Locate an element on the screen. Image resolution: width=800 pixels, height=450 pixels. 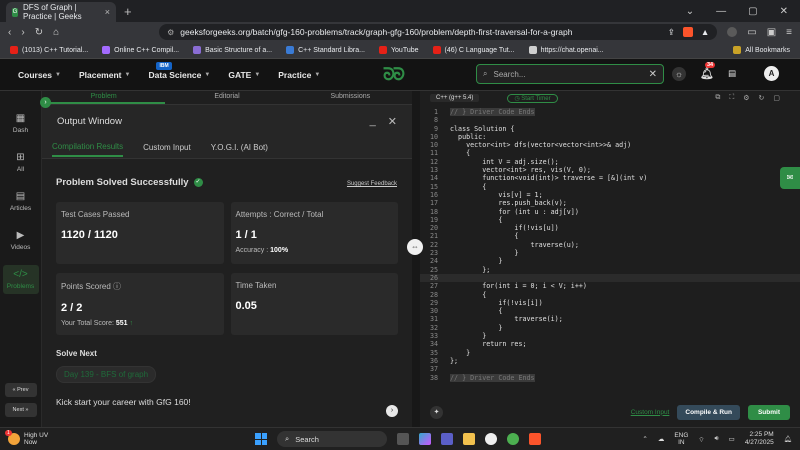
tray-chevron-icon: ⌃ is located at coordinates (644, 439).